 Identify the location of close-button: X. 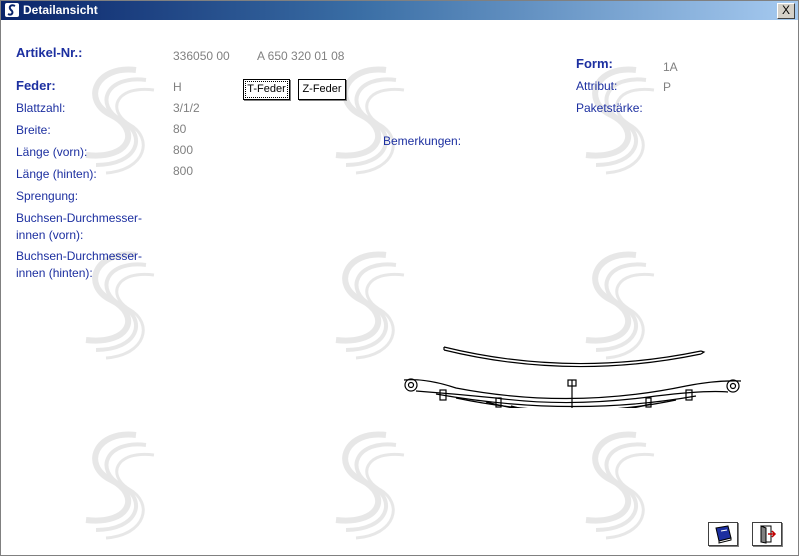
(786, 11).